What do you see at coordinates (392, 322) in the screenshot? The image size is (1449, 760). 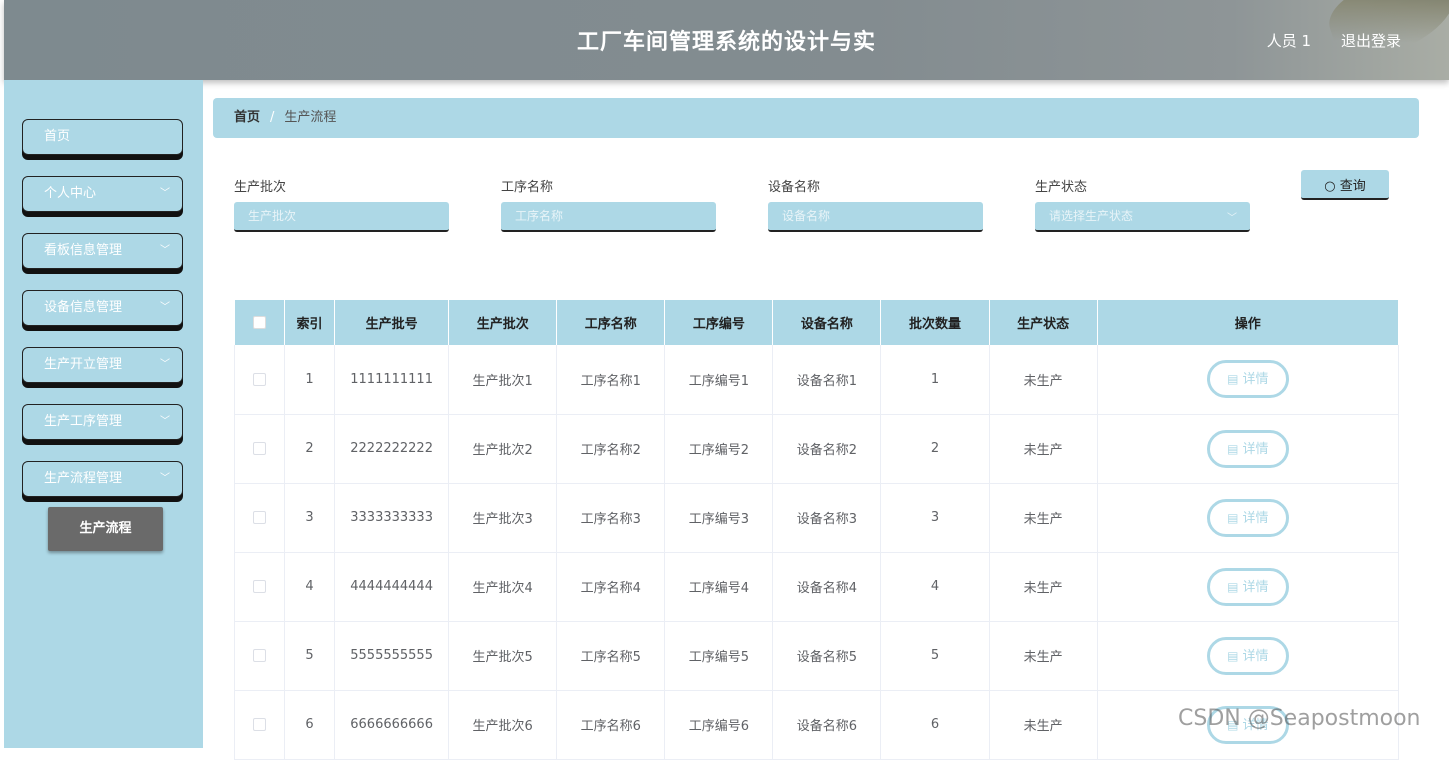 I see `col-batch-no: 生产批号` at bounding box center [392, 322].